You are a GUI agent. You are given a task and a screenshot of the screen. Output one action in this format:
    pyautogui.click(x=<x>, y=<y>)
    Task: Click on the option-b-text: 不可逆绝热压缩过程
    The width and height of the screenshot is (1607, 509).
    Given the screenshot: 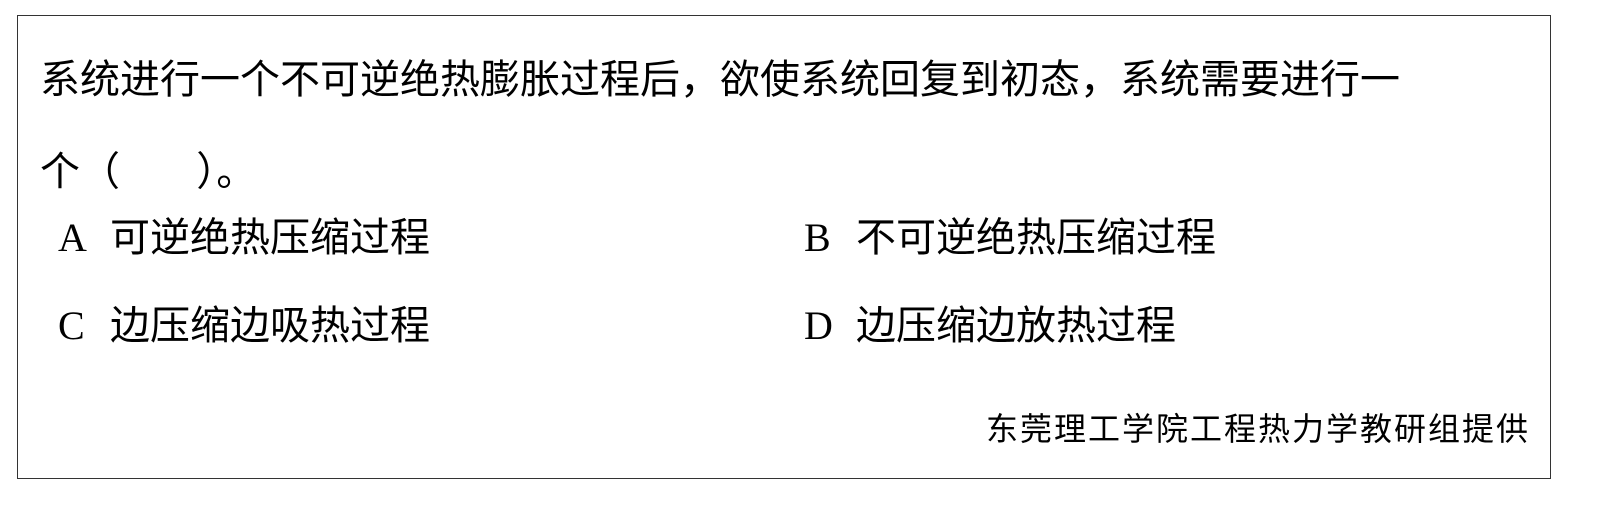 What is the action you would take?
    pyautogui.click(x=1036, y=238)
    